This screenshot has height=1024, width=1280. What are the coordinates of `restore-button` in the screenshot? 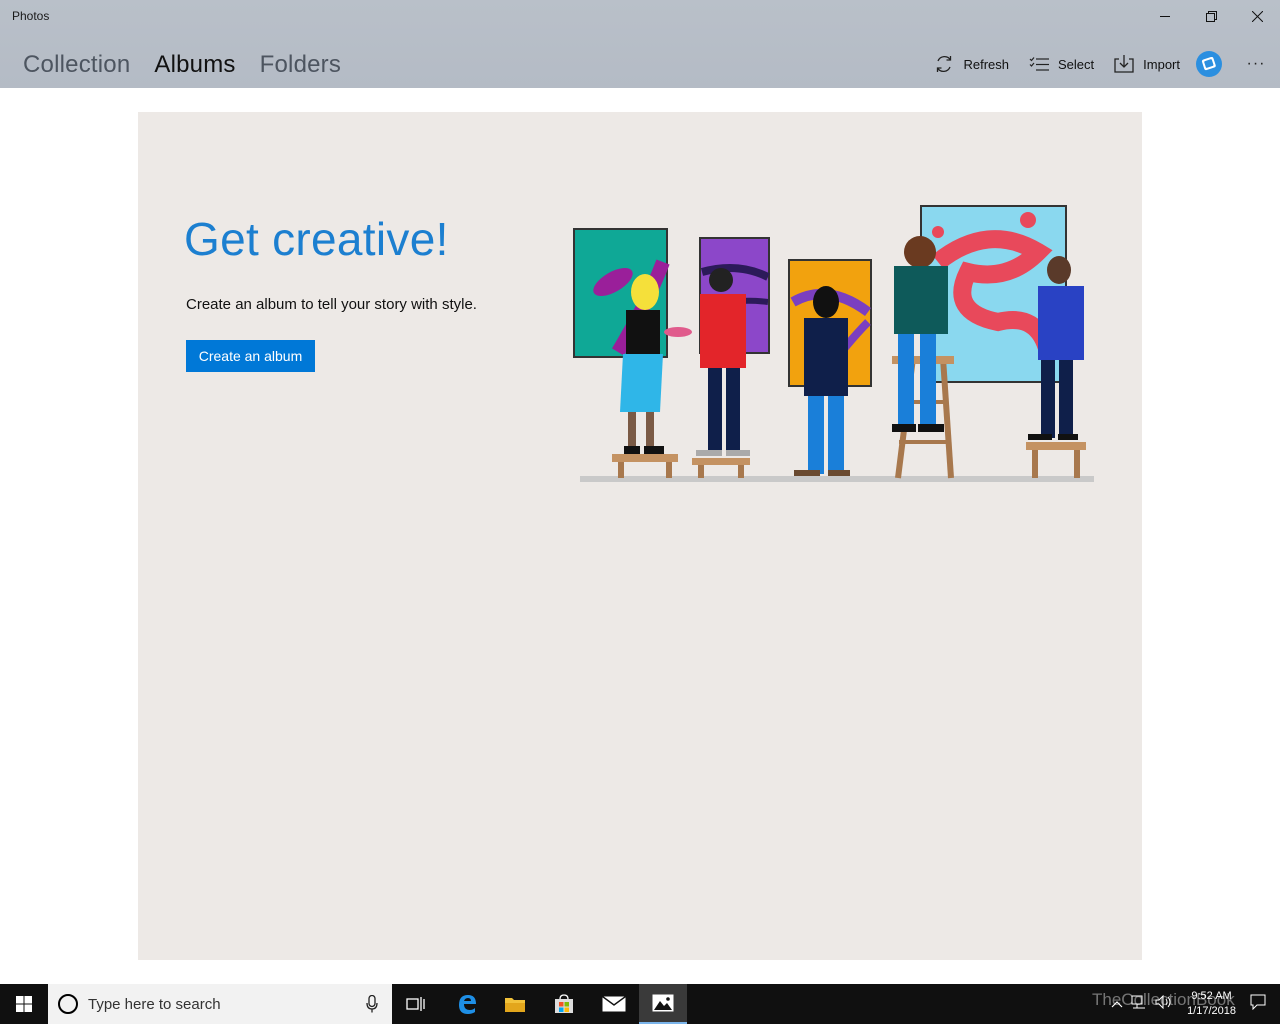 It's located at (1211, 16).